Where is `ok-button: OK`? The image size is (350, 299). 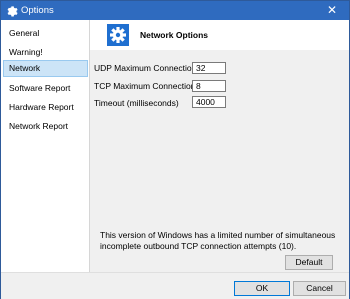
ok-button: OK is located at coordinates (262, 288).